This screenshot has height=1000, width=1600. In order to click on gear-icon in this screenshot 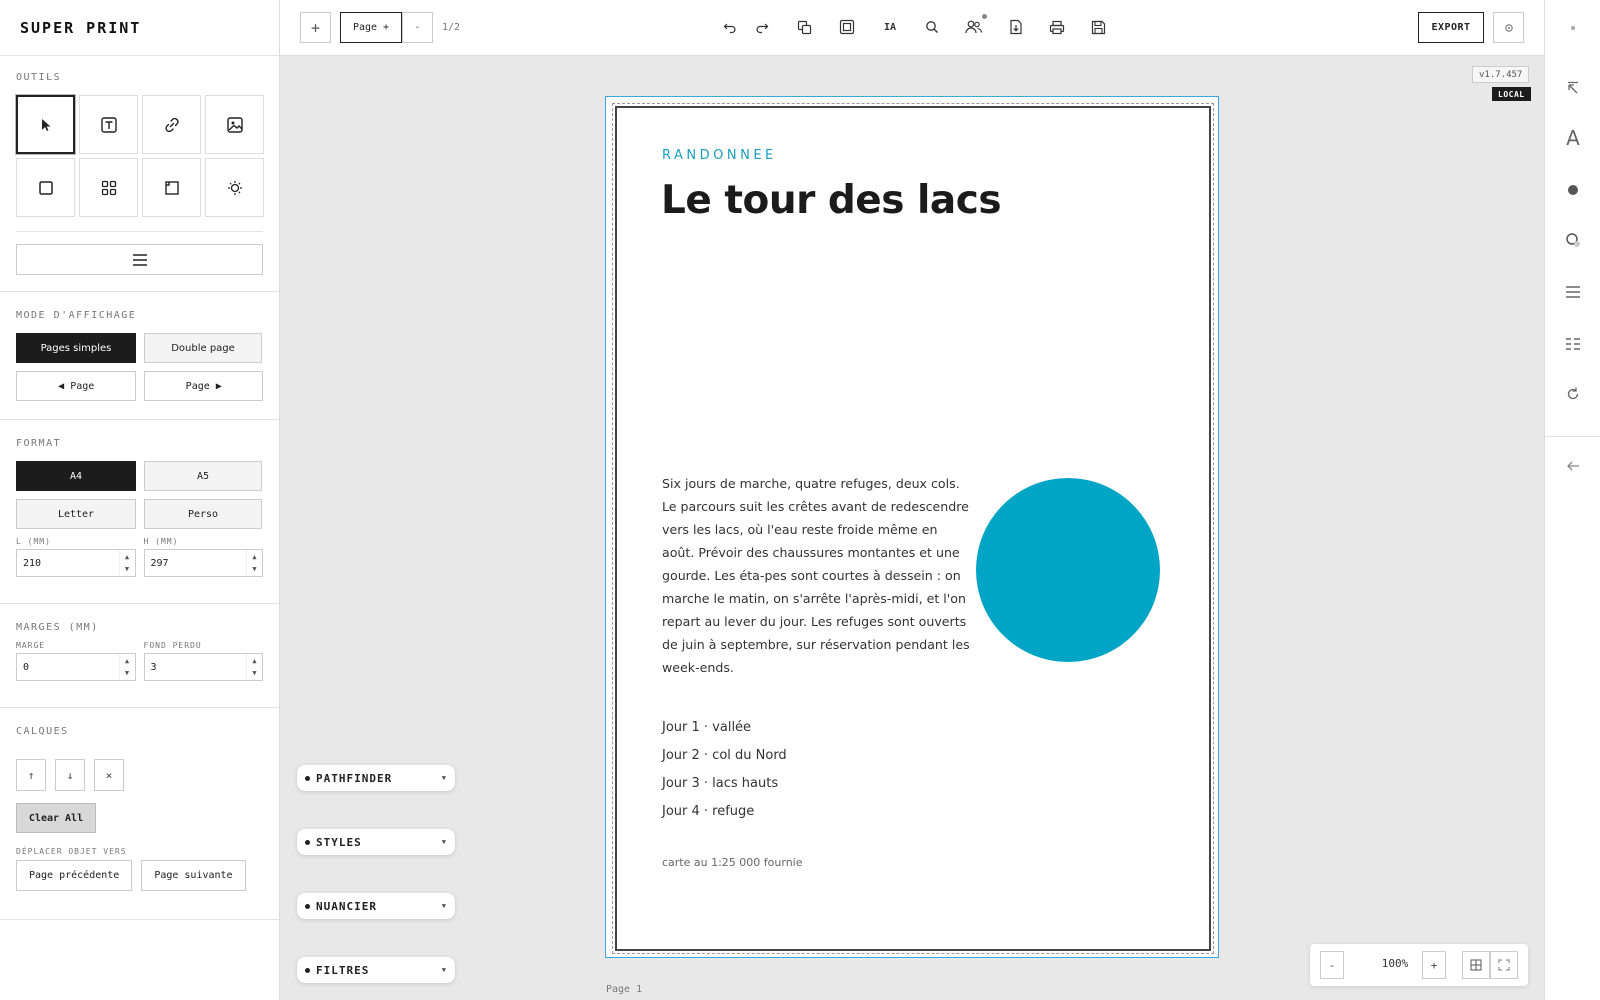, I will do `click(1508, 27)`.